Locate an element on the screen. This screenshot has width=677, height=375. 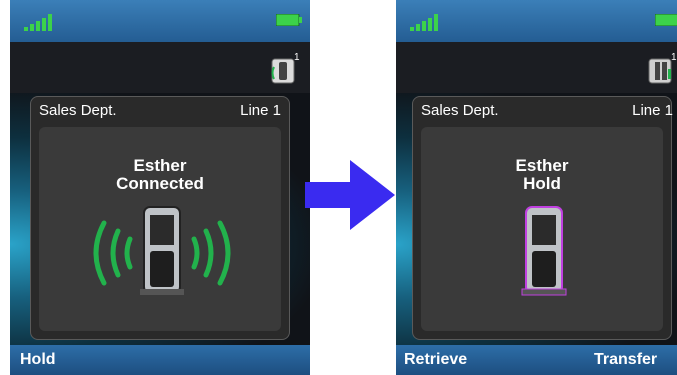
held-call-icon: 1 is located at coordinates (662, 68).